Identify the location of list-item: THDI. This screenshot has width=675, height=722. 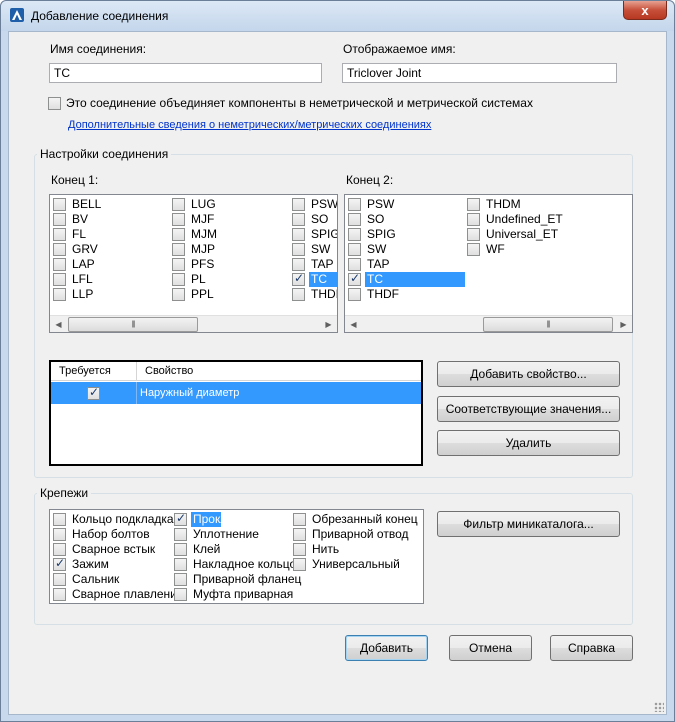
(314, 294).